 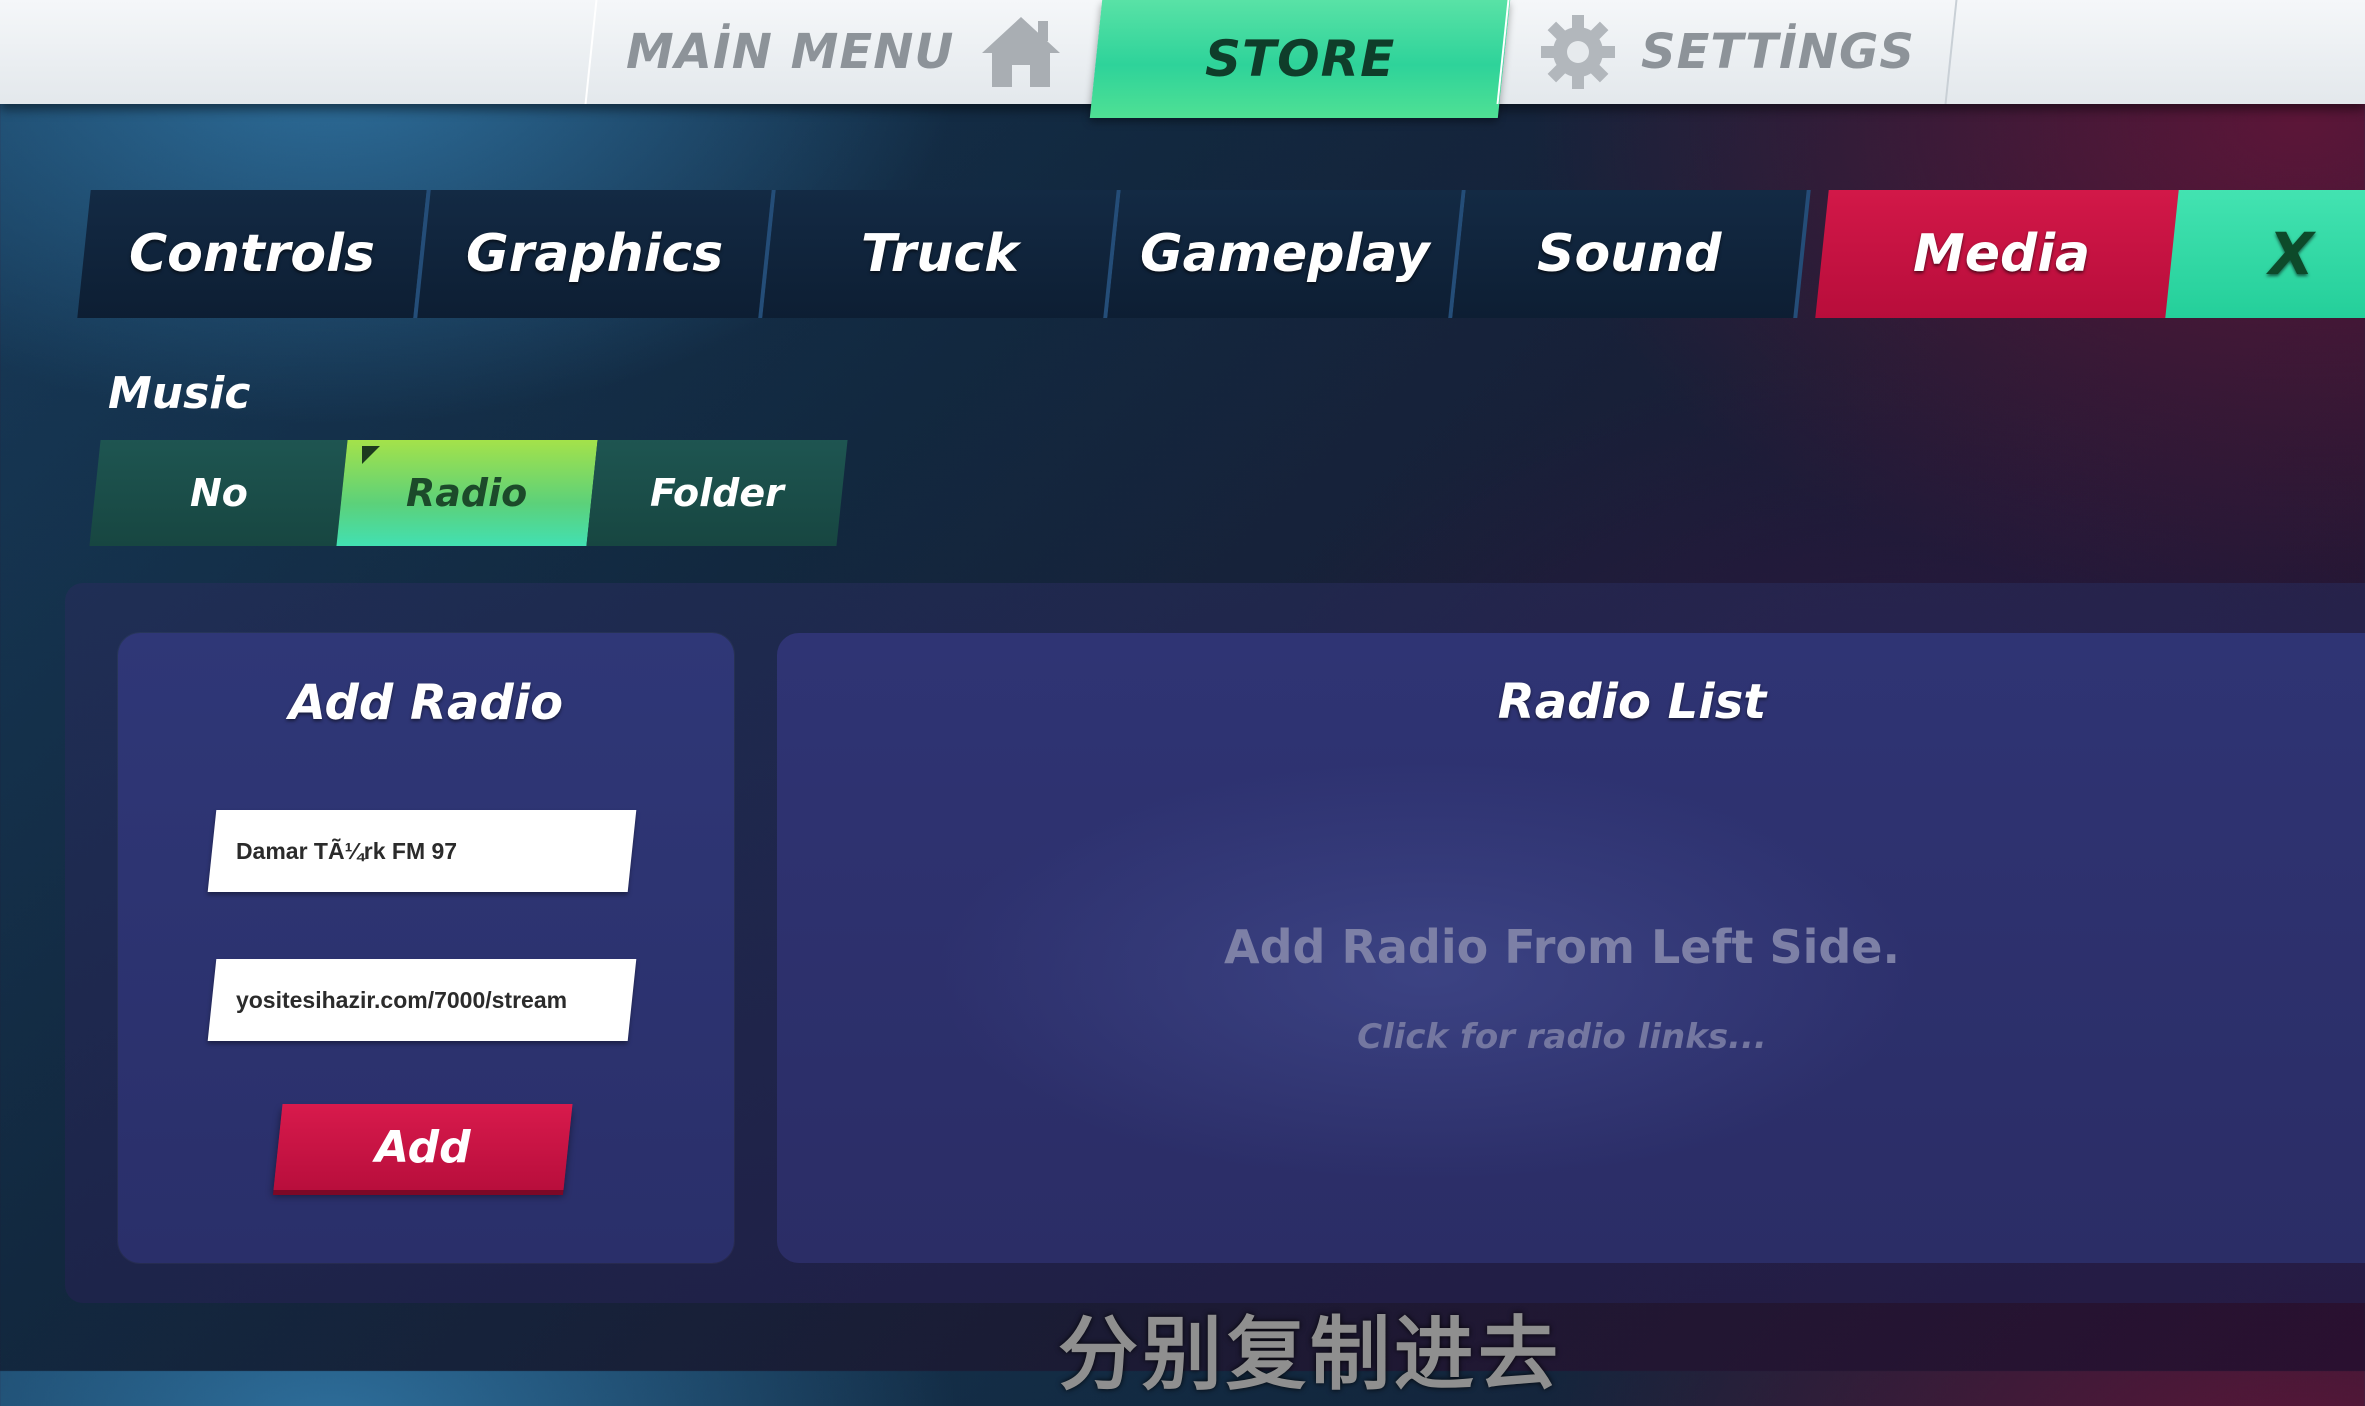 I want to click on tab-label: Graphics, so click(x=594, y=254).